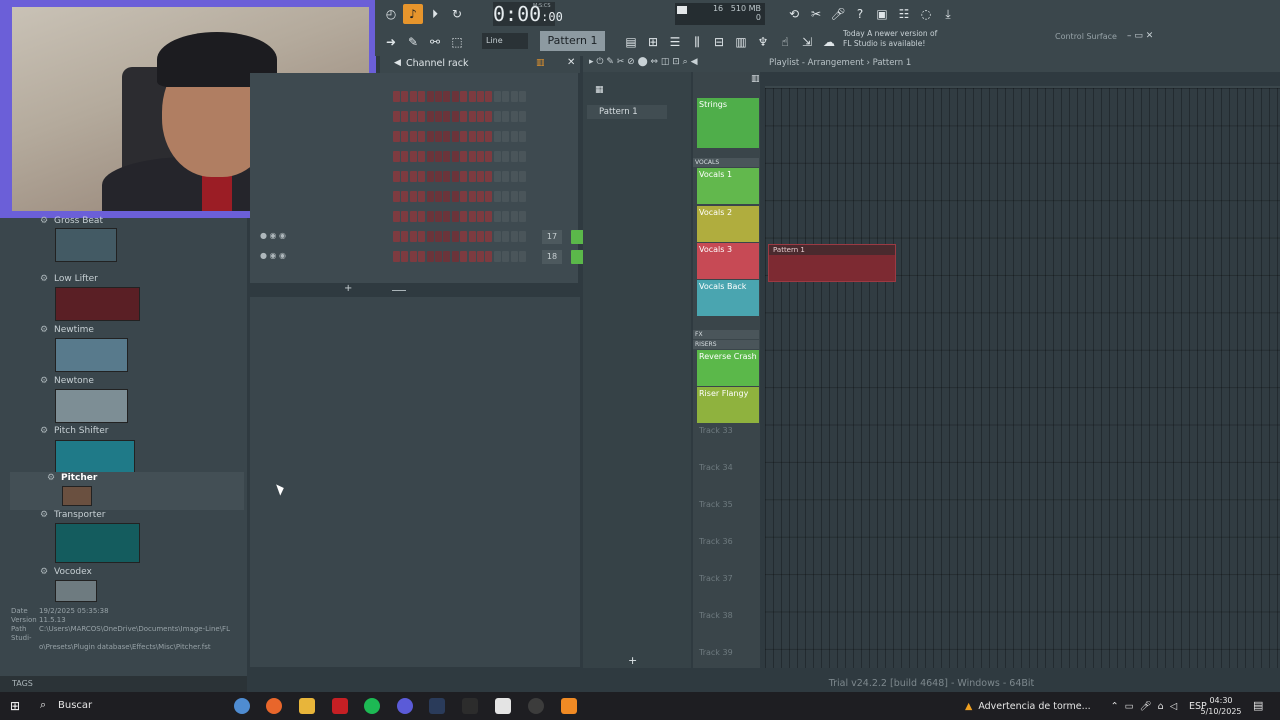 The image size is (1280, 720). I want to click on track-reverse-crash: Reverse Crash, so click(728, 368).